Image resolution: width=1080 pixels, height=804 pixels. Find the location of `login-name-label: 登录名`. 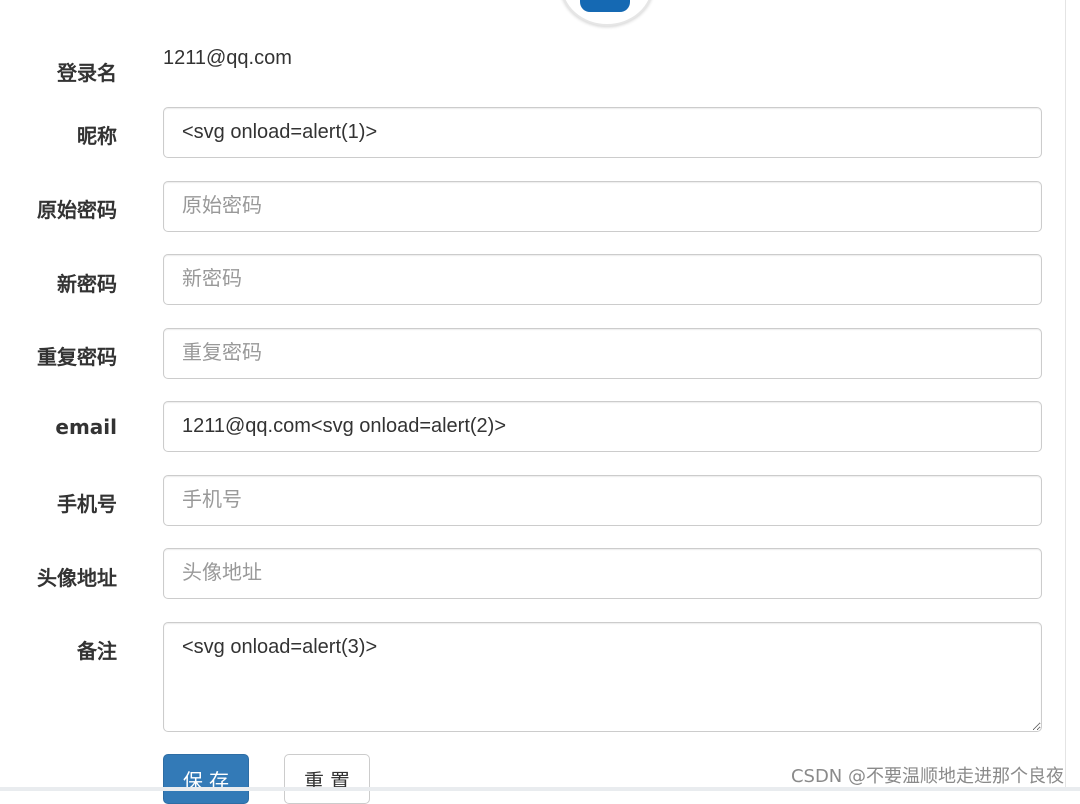

login-name-label: 登录名 is located at coordinates (87, 73).